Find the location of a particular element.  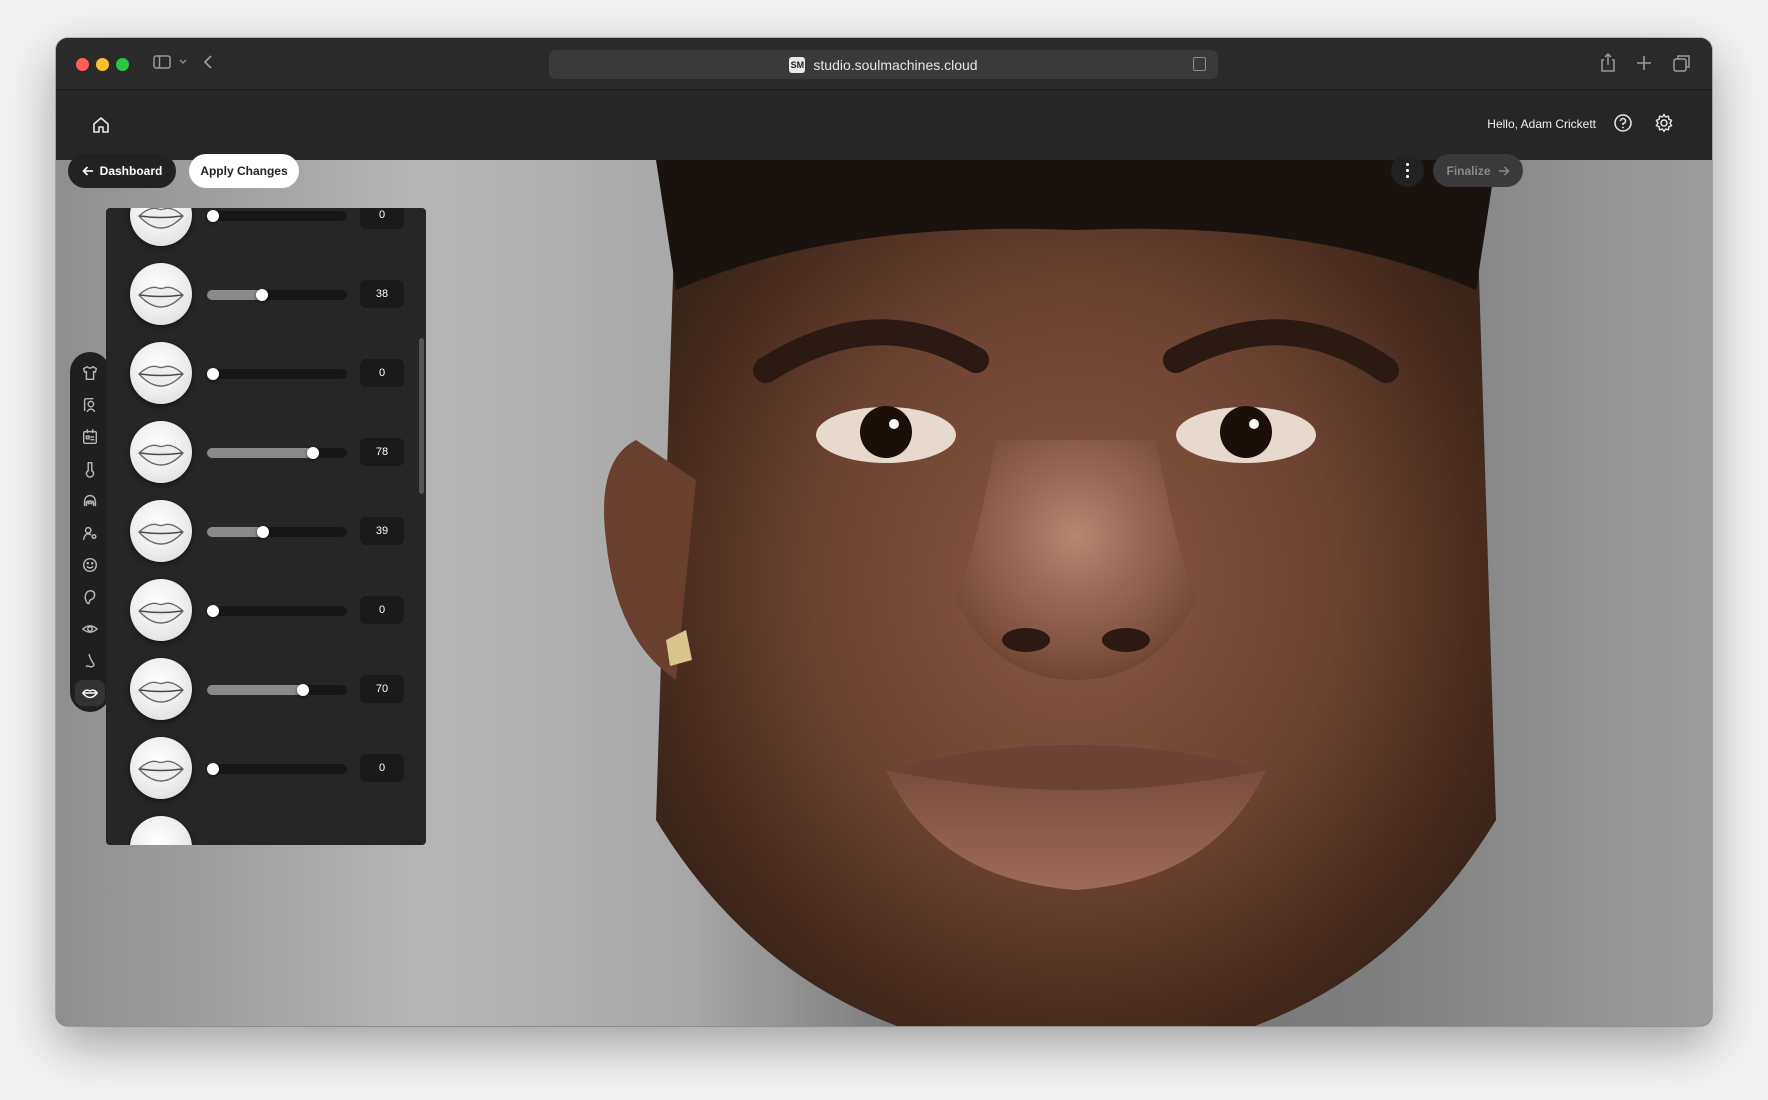

ear-icon is located at coordinates (90, 597).